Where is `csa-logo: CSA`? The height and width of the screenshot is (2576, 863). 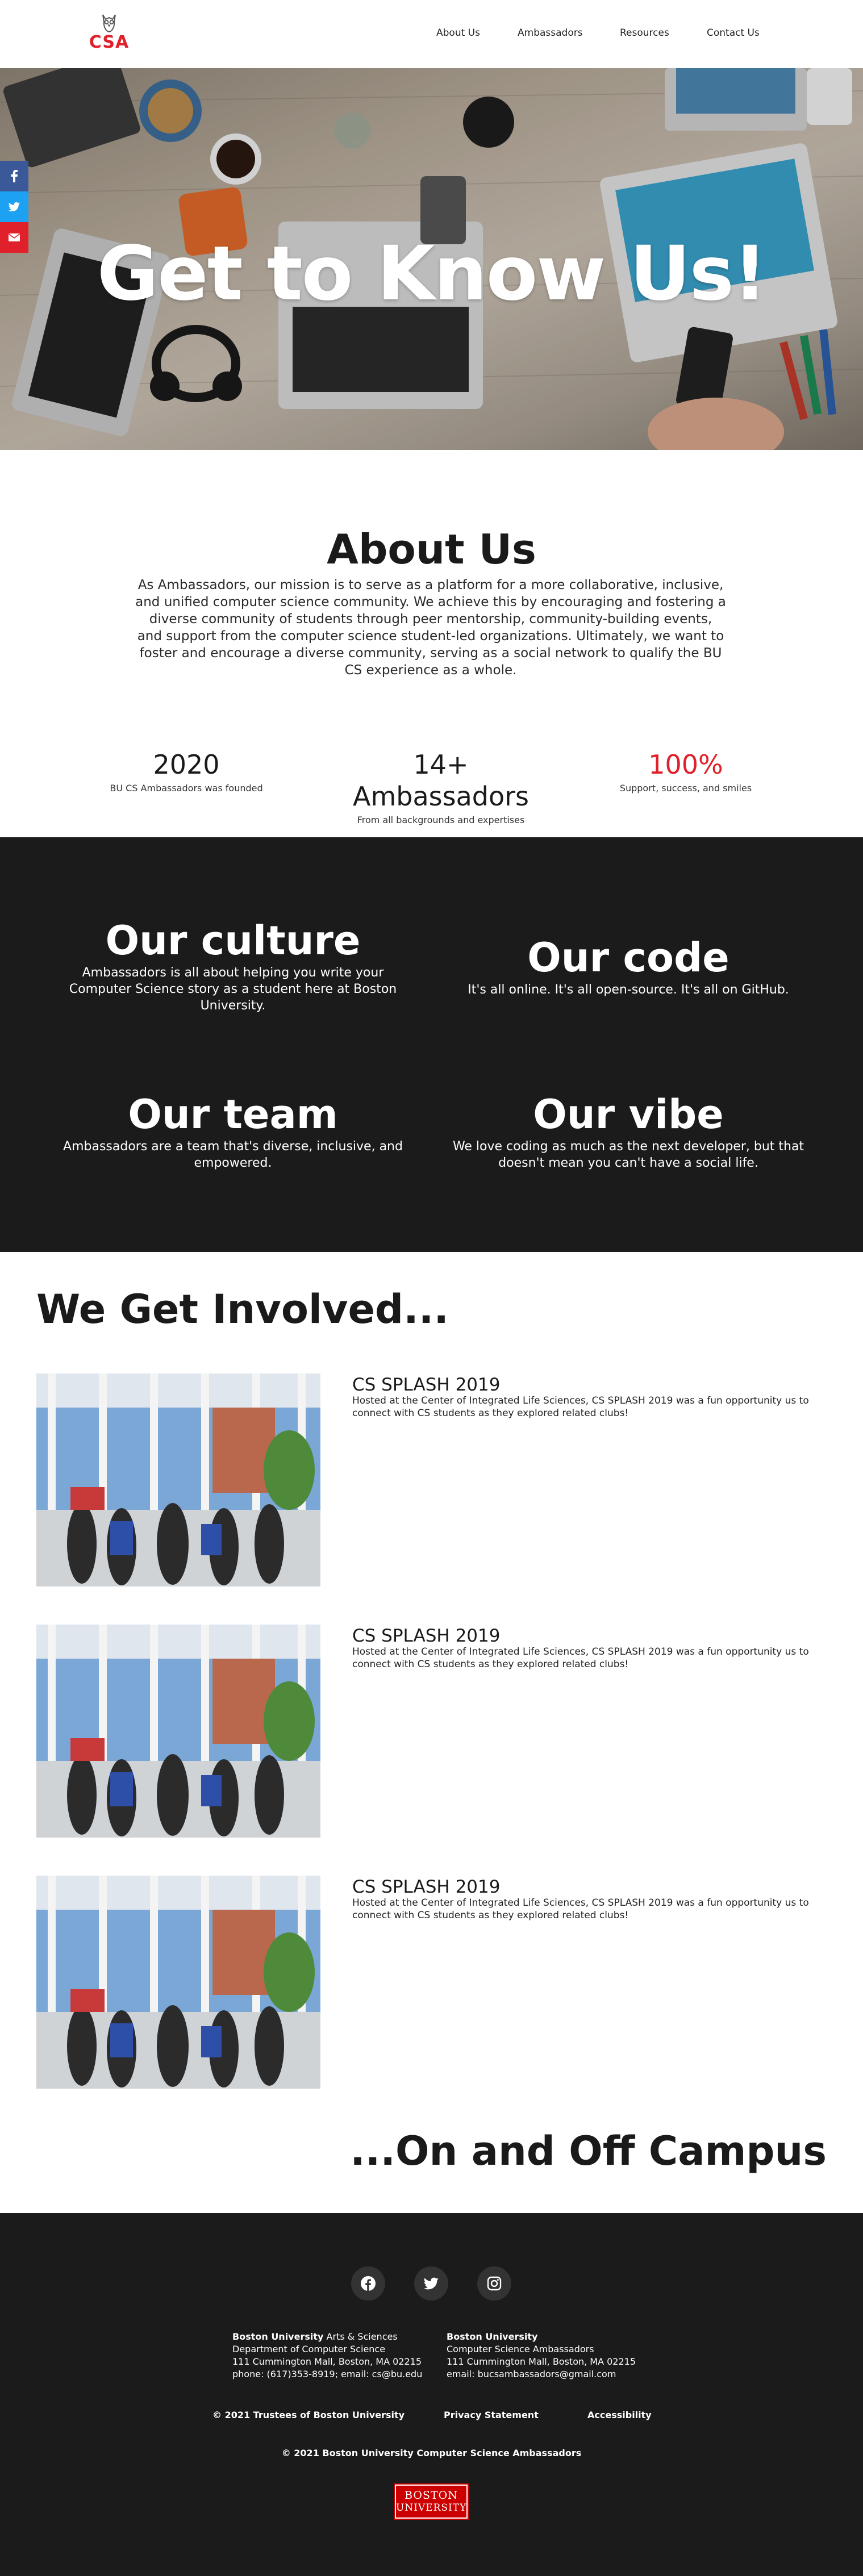
csa-logo: CSA is located at coordinates (109, 34).